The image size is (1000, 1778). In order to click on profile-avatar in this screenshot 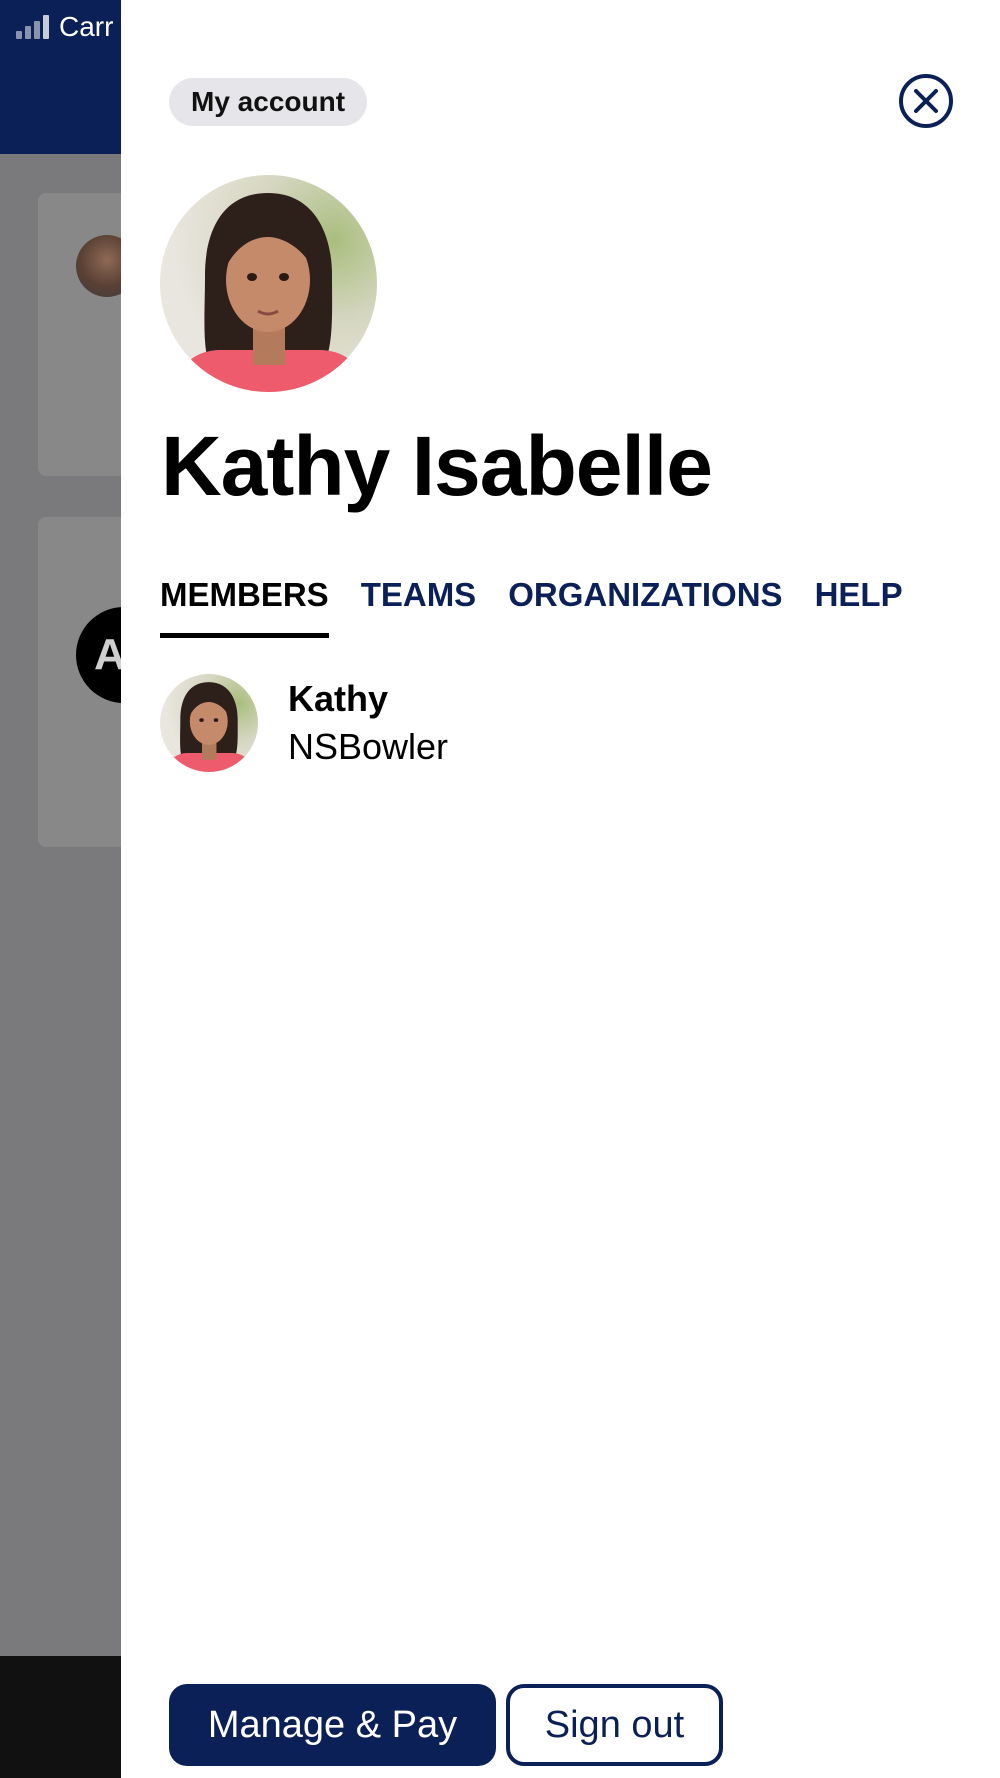, I will do `click(268, 283)`.